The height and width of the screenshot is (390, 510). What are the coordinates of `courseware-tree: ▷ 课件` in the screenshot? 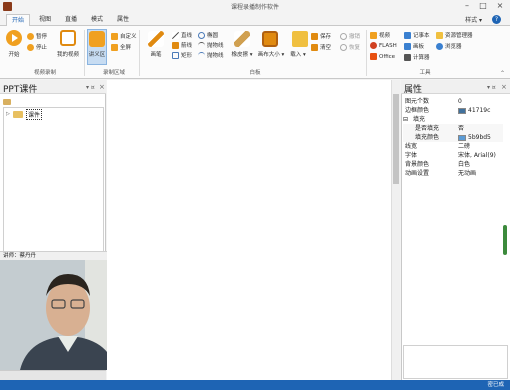 It's located at (53, 182).